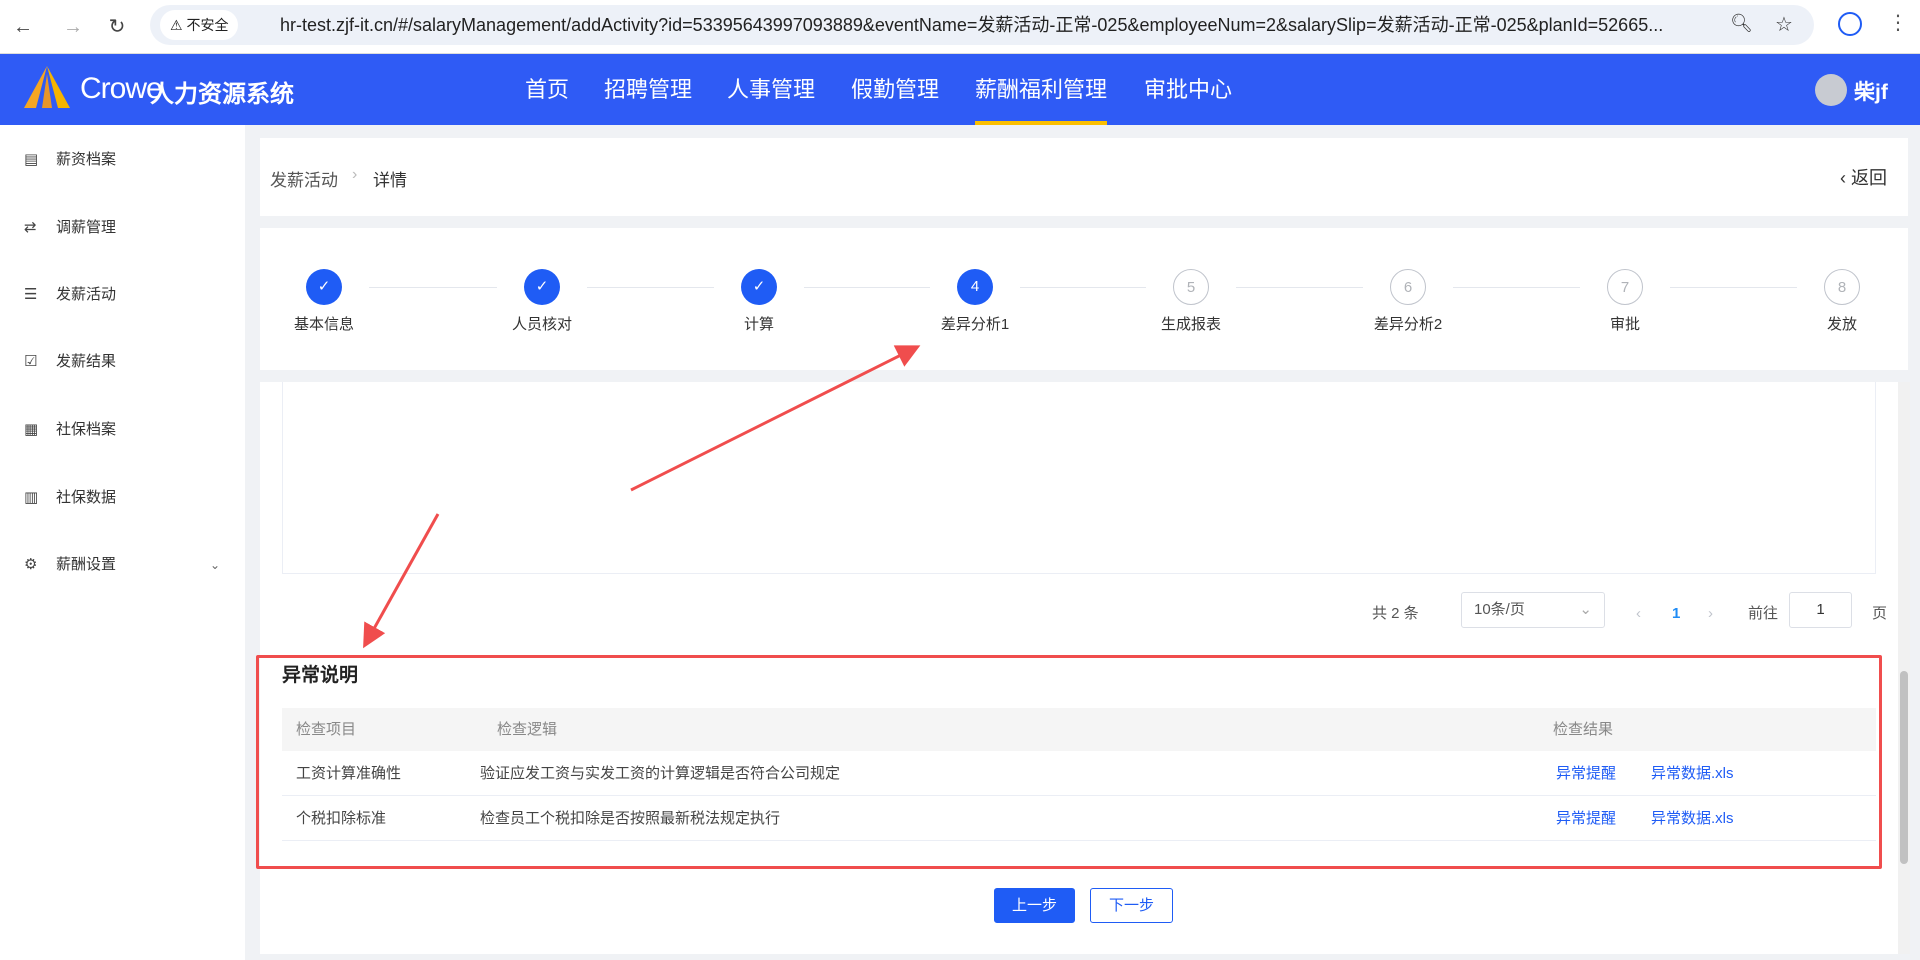  Describe the element at coordinates (975, 287) in the screenshot. I see `step-4-circle: 4` at that location.